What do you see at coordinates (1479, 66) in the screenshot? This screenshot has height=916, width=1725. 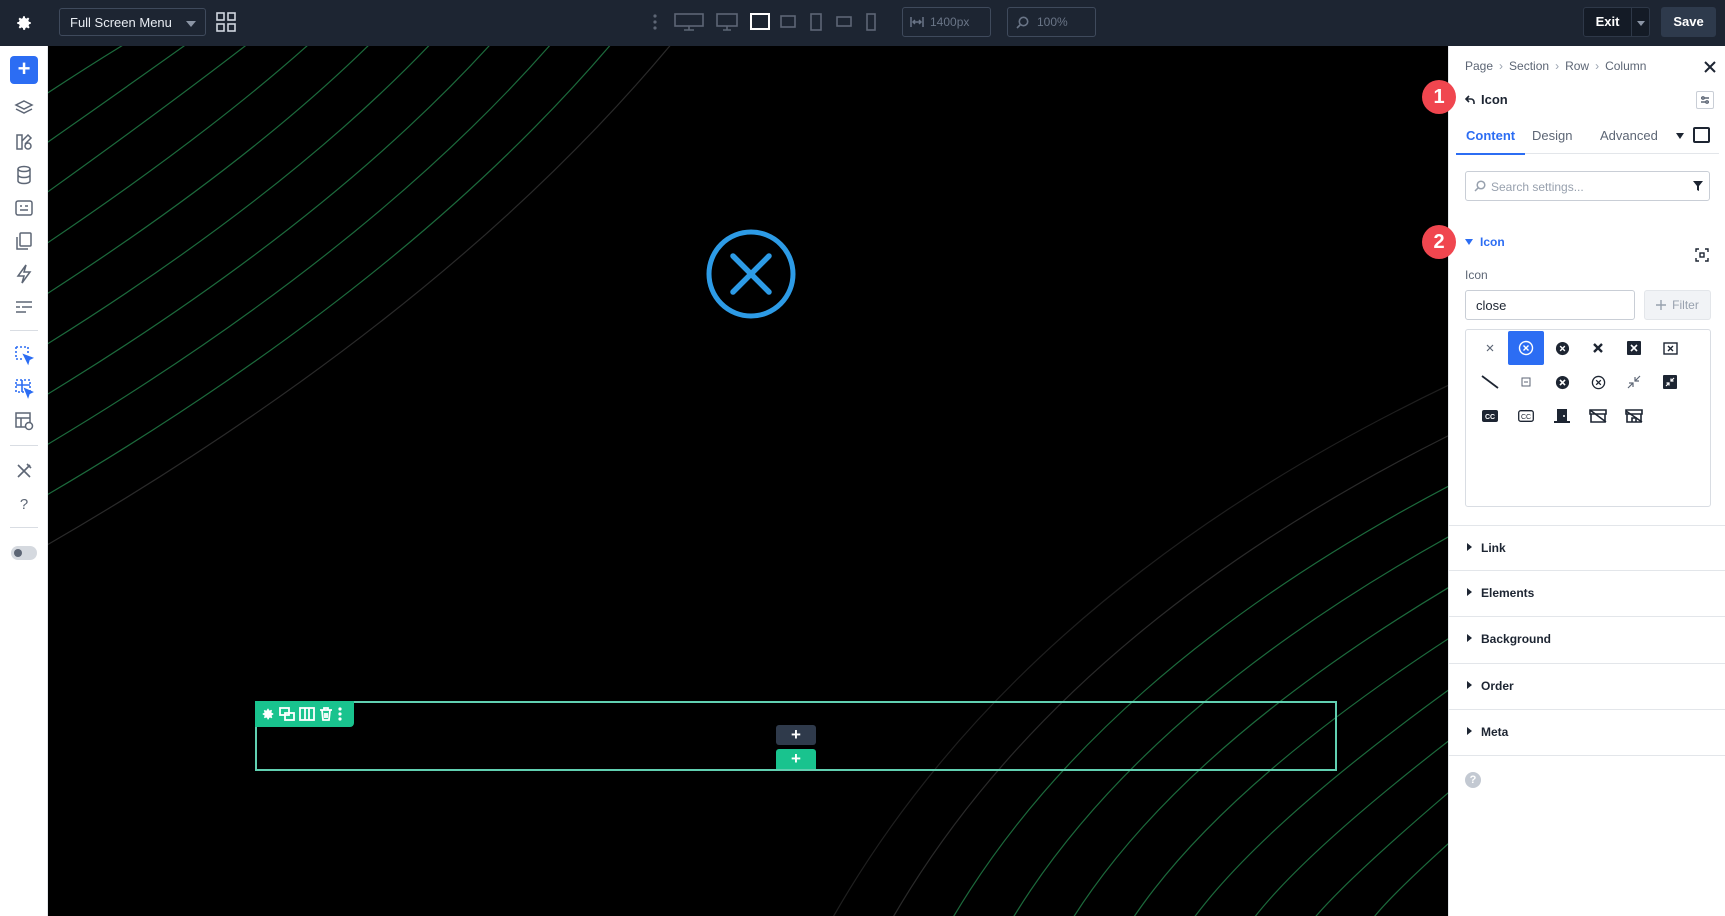 I see `breadcrumb-page: Page` at bounding box center [1479, 66].